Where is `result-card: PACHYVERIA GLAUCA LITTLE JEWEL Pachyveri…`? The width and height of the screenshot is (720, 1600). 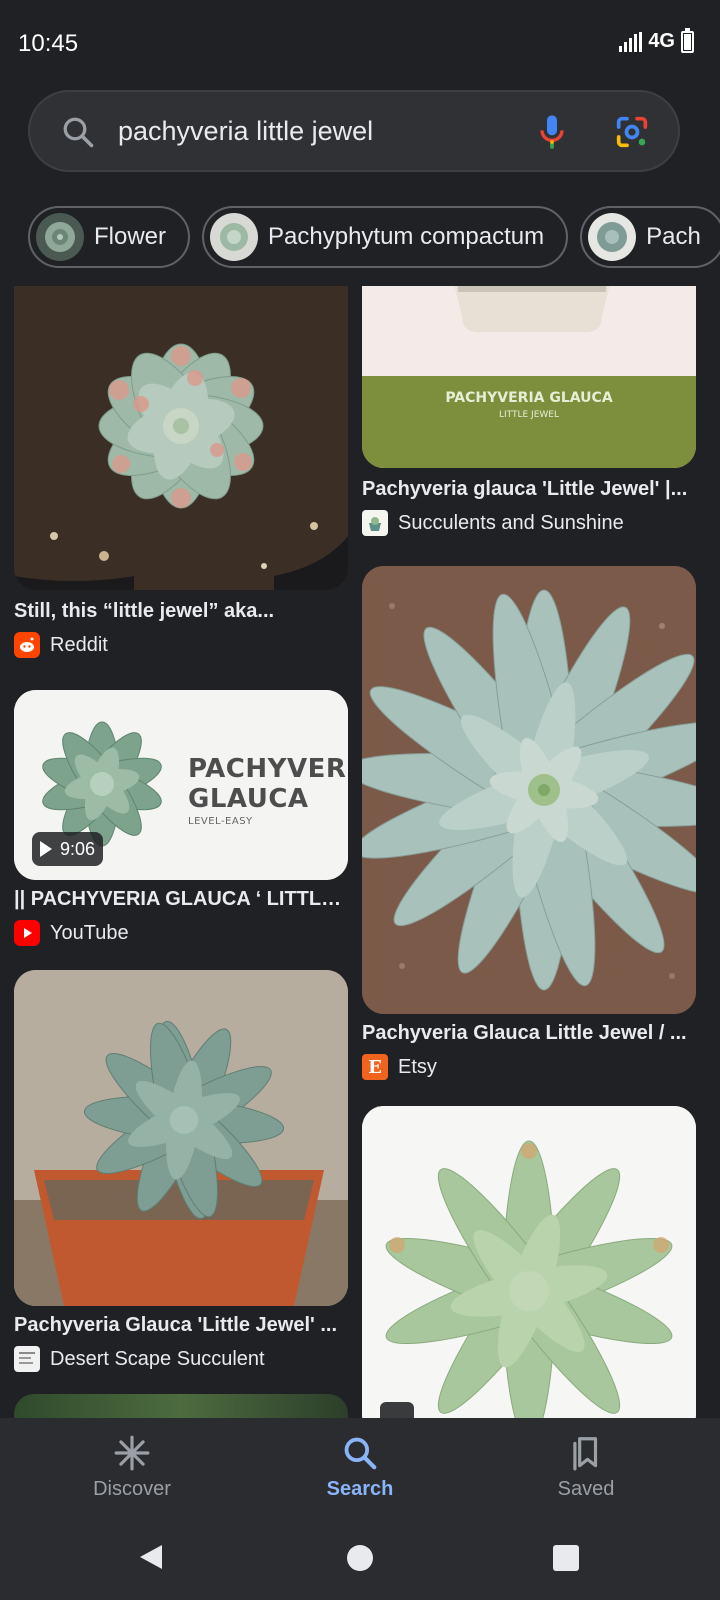 result-card: PACHYVERIA GLAUCA LITTLE JEWEL Pachyveri… is located at coordinates (529, 411).